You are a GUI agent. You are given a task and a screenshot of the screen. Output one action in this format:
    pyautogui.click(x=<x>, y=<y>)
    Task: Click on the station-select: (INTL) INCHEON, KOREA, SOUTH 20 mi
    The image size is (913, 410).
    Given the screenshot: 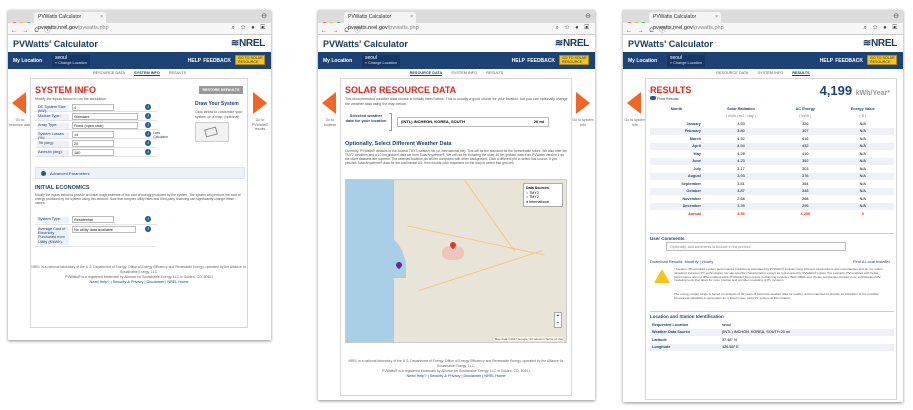 What is the action you would take?
    pyautogui.click(x=473, y=122)
    